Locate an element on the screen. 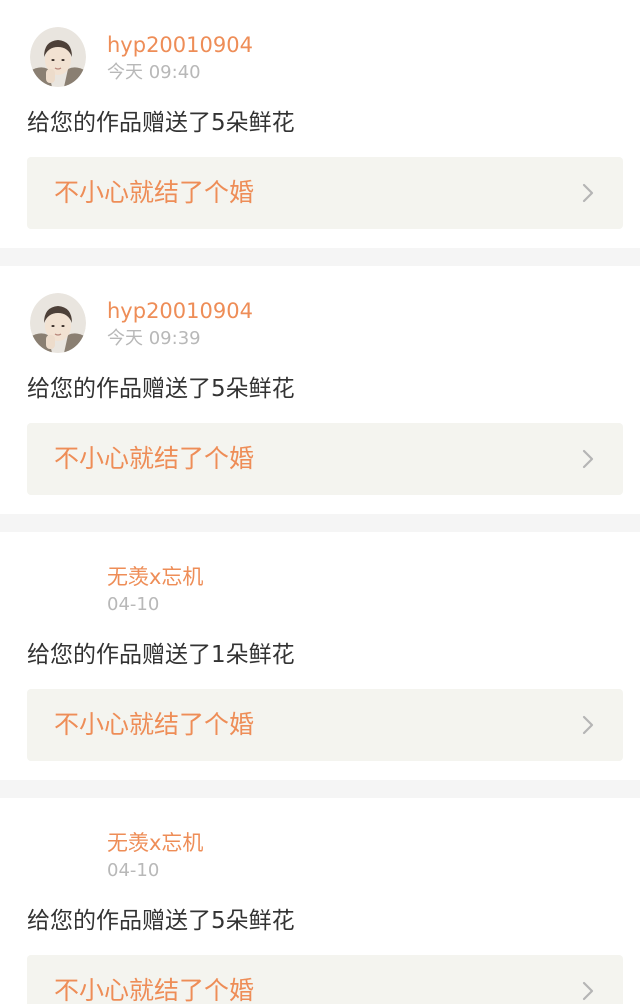  timestamp: 今天 09:40 is located at coordinates (154, 72).